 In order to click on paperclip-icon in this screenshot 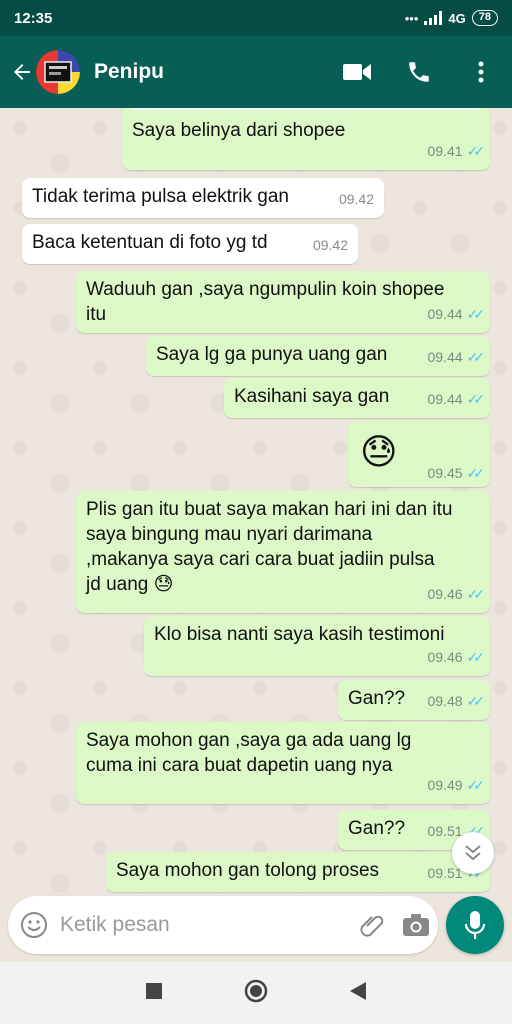, I will do `click(372, 926)`.